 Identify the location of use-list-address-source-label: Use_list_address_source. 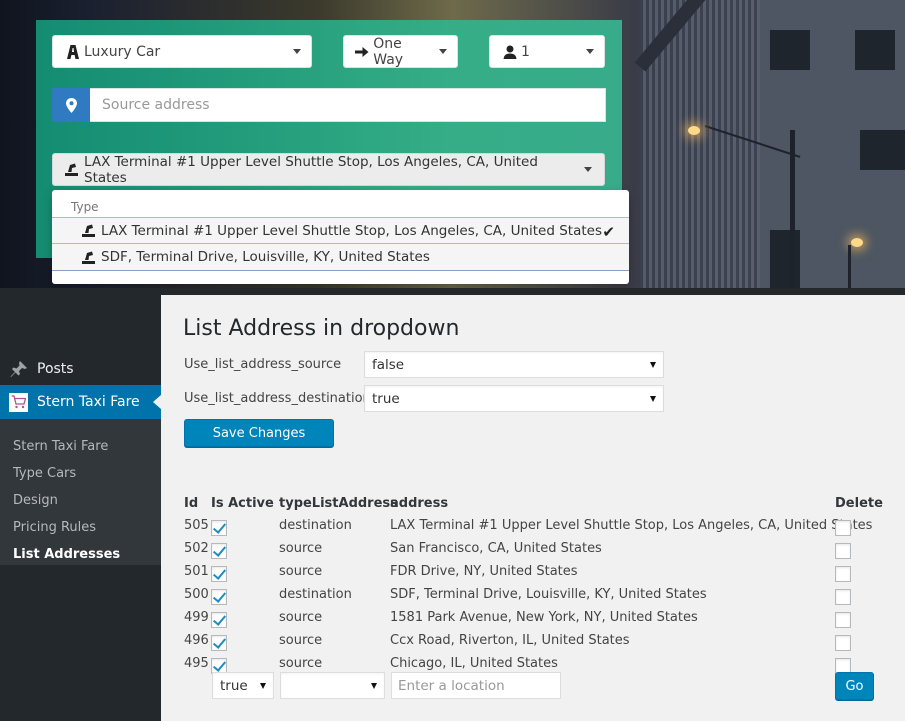
(263, 364).